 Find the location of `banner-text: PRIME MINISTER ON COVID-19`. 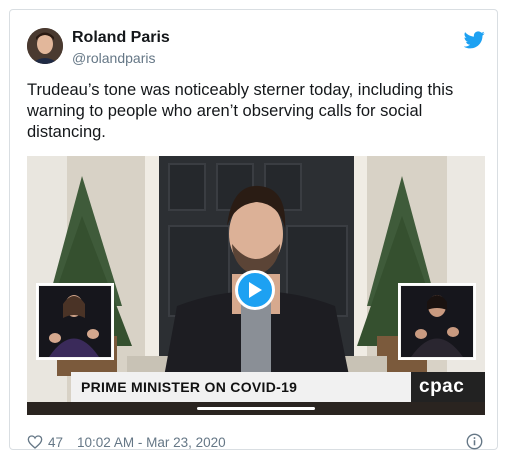

banner-text: PRIME MINISTER ON COVID-19 is located at coordinates (189, 387).